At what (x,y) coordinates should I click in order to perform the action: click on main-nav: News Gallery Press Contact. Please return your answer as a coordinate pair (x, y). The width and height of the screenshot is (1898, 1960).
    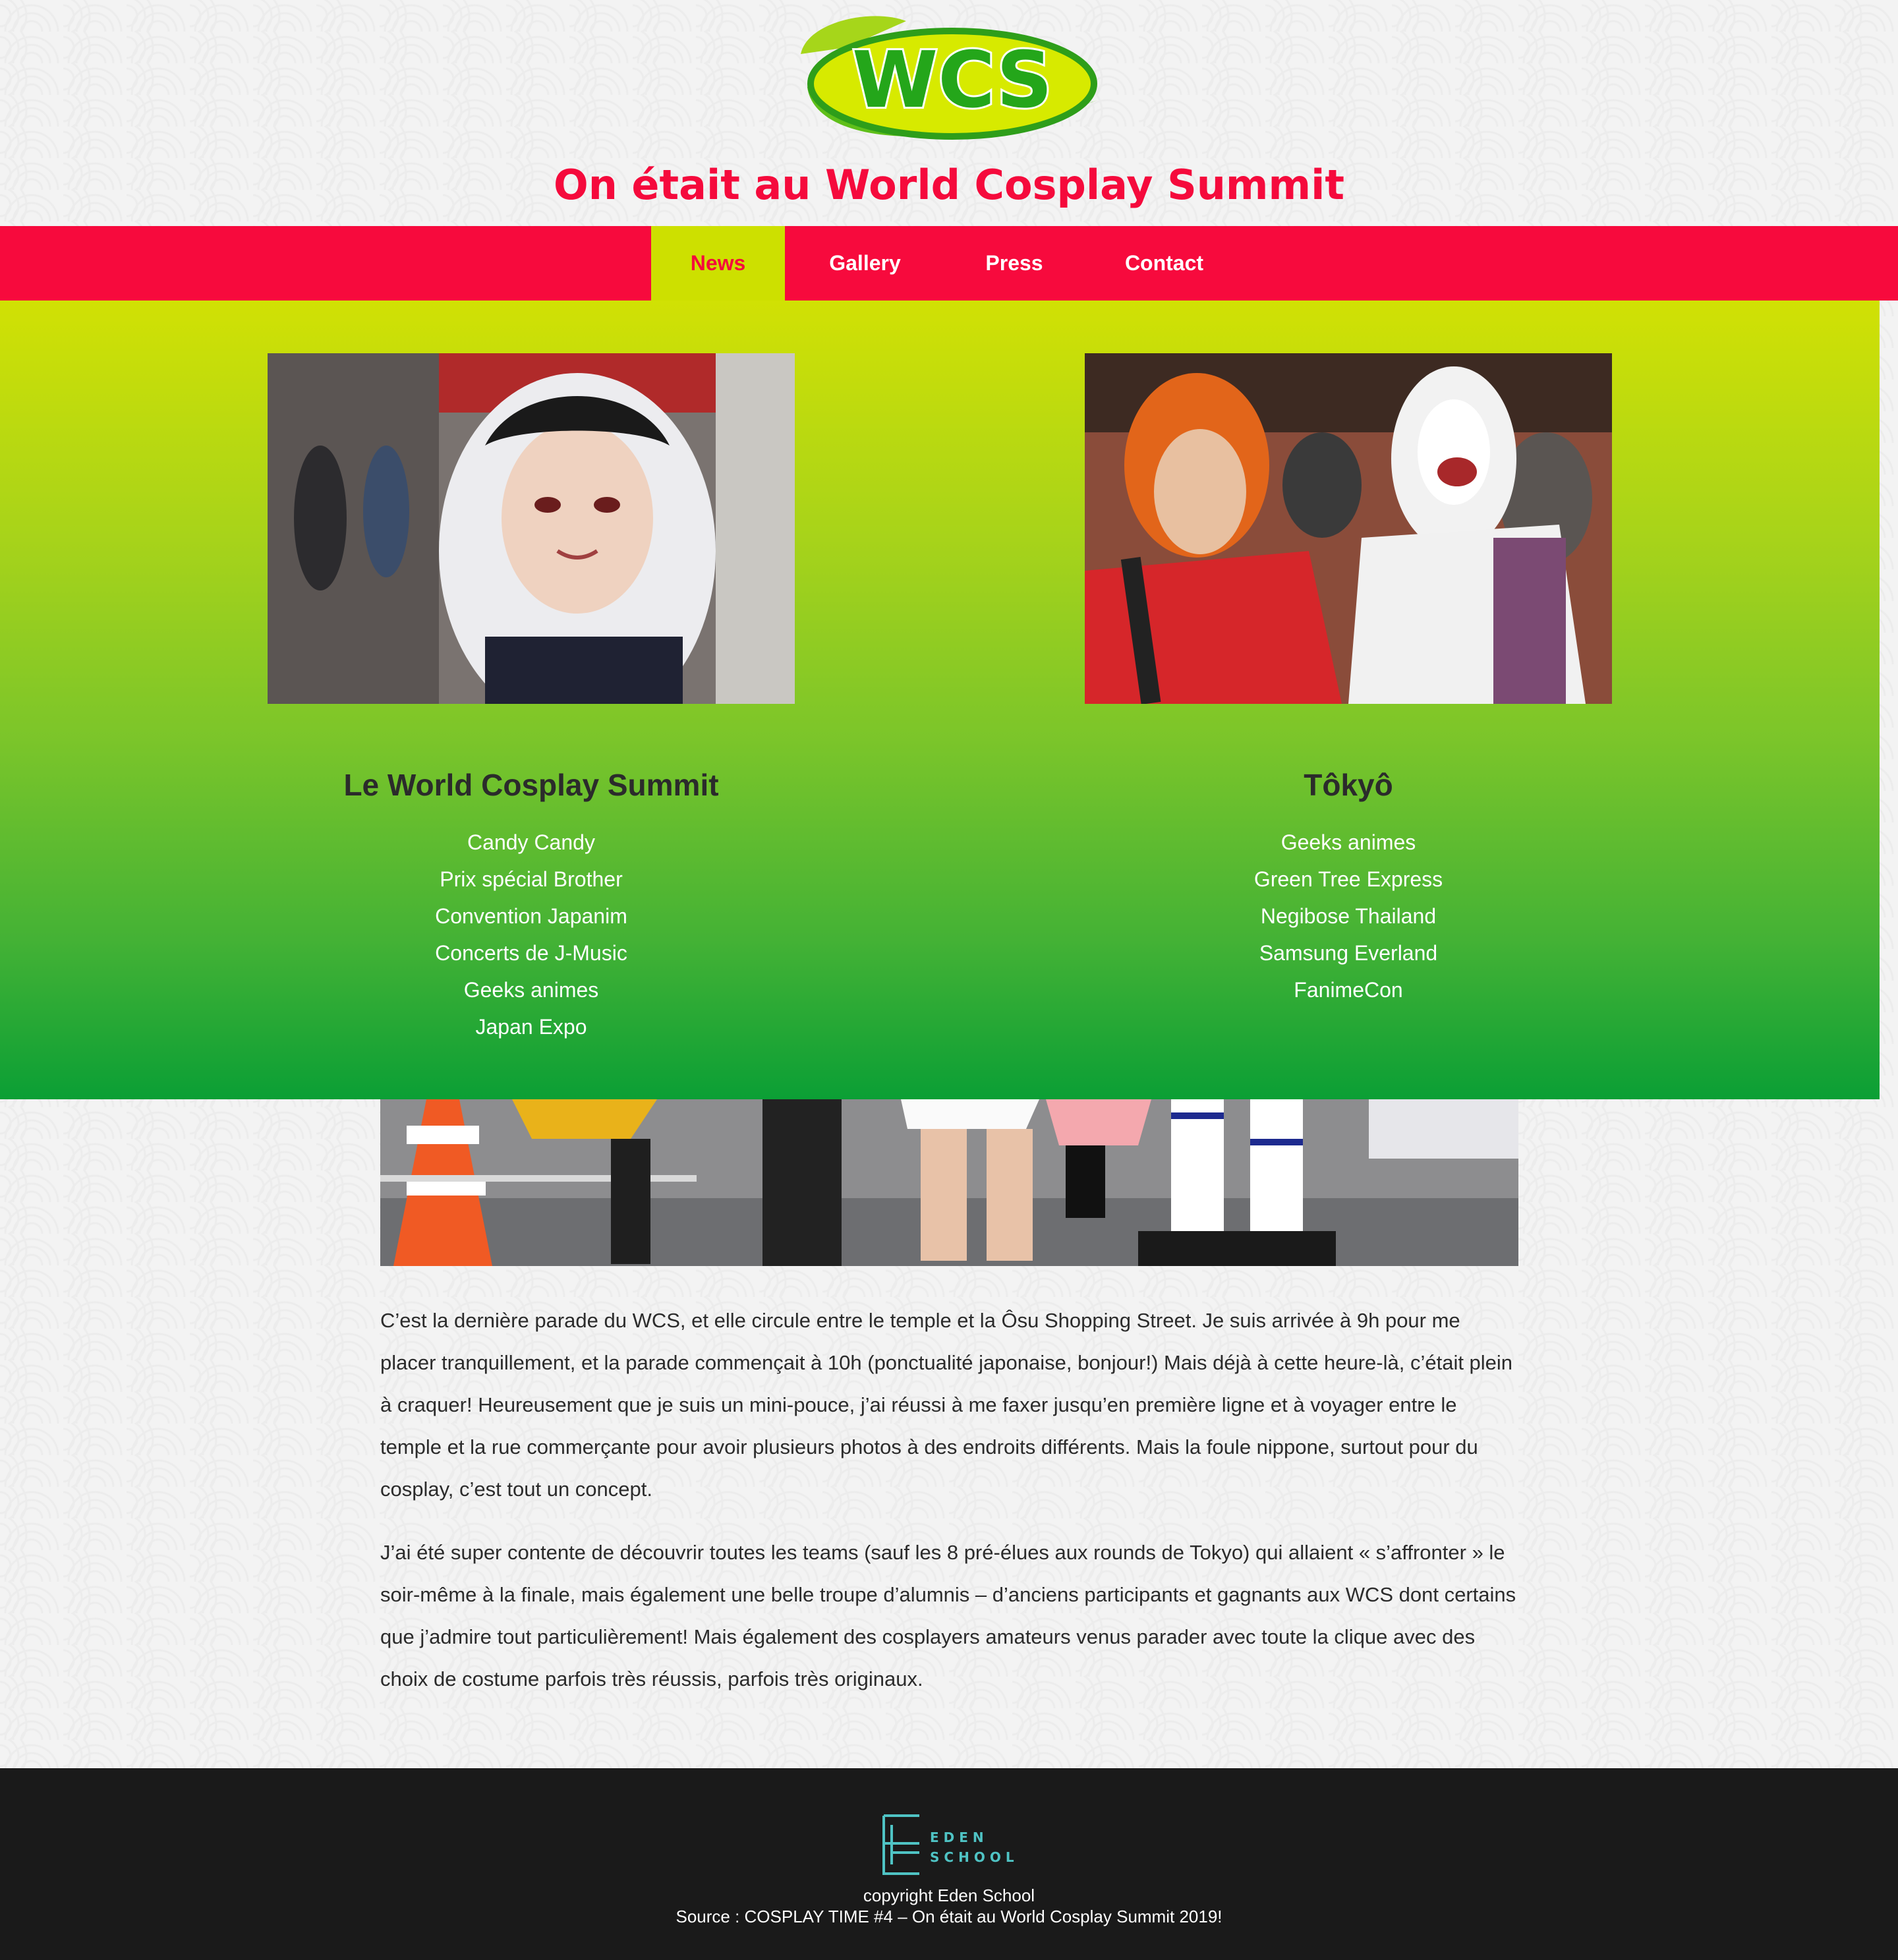
    Looking at the image, I should click on (949, 263).